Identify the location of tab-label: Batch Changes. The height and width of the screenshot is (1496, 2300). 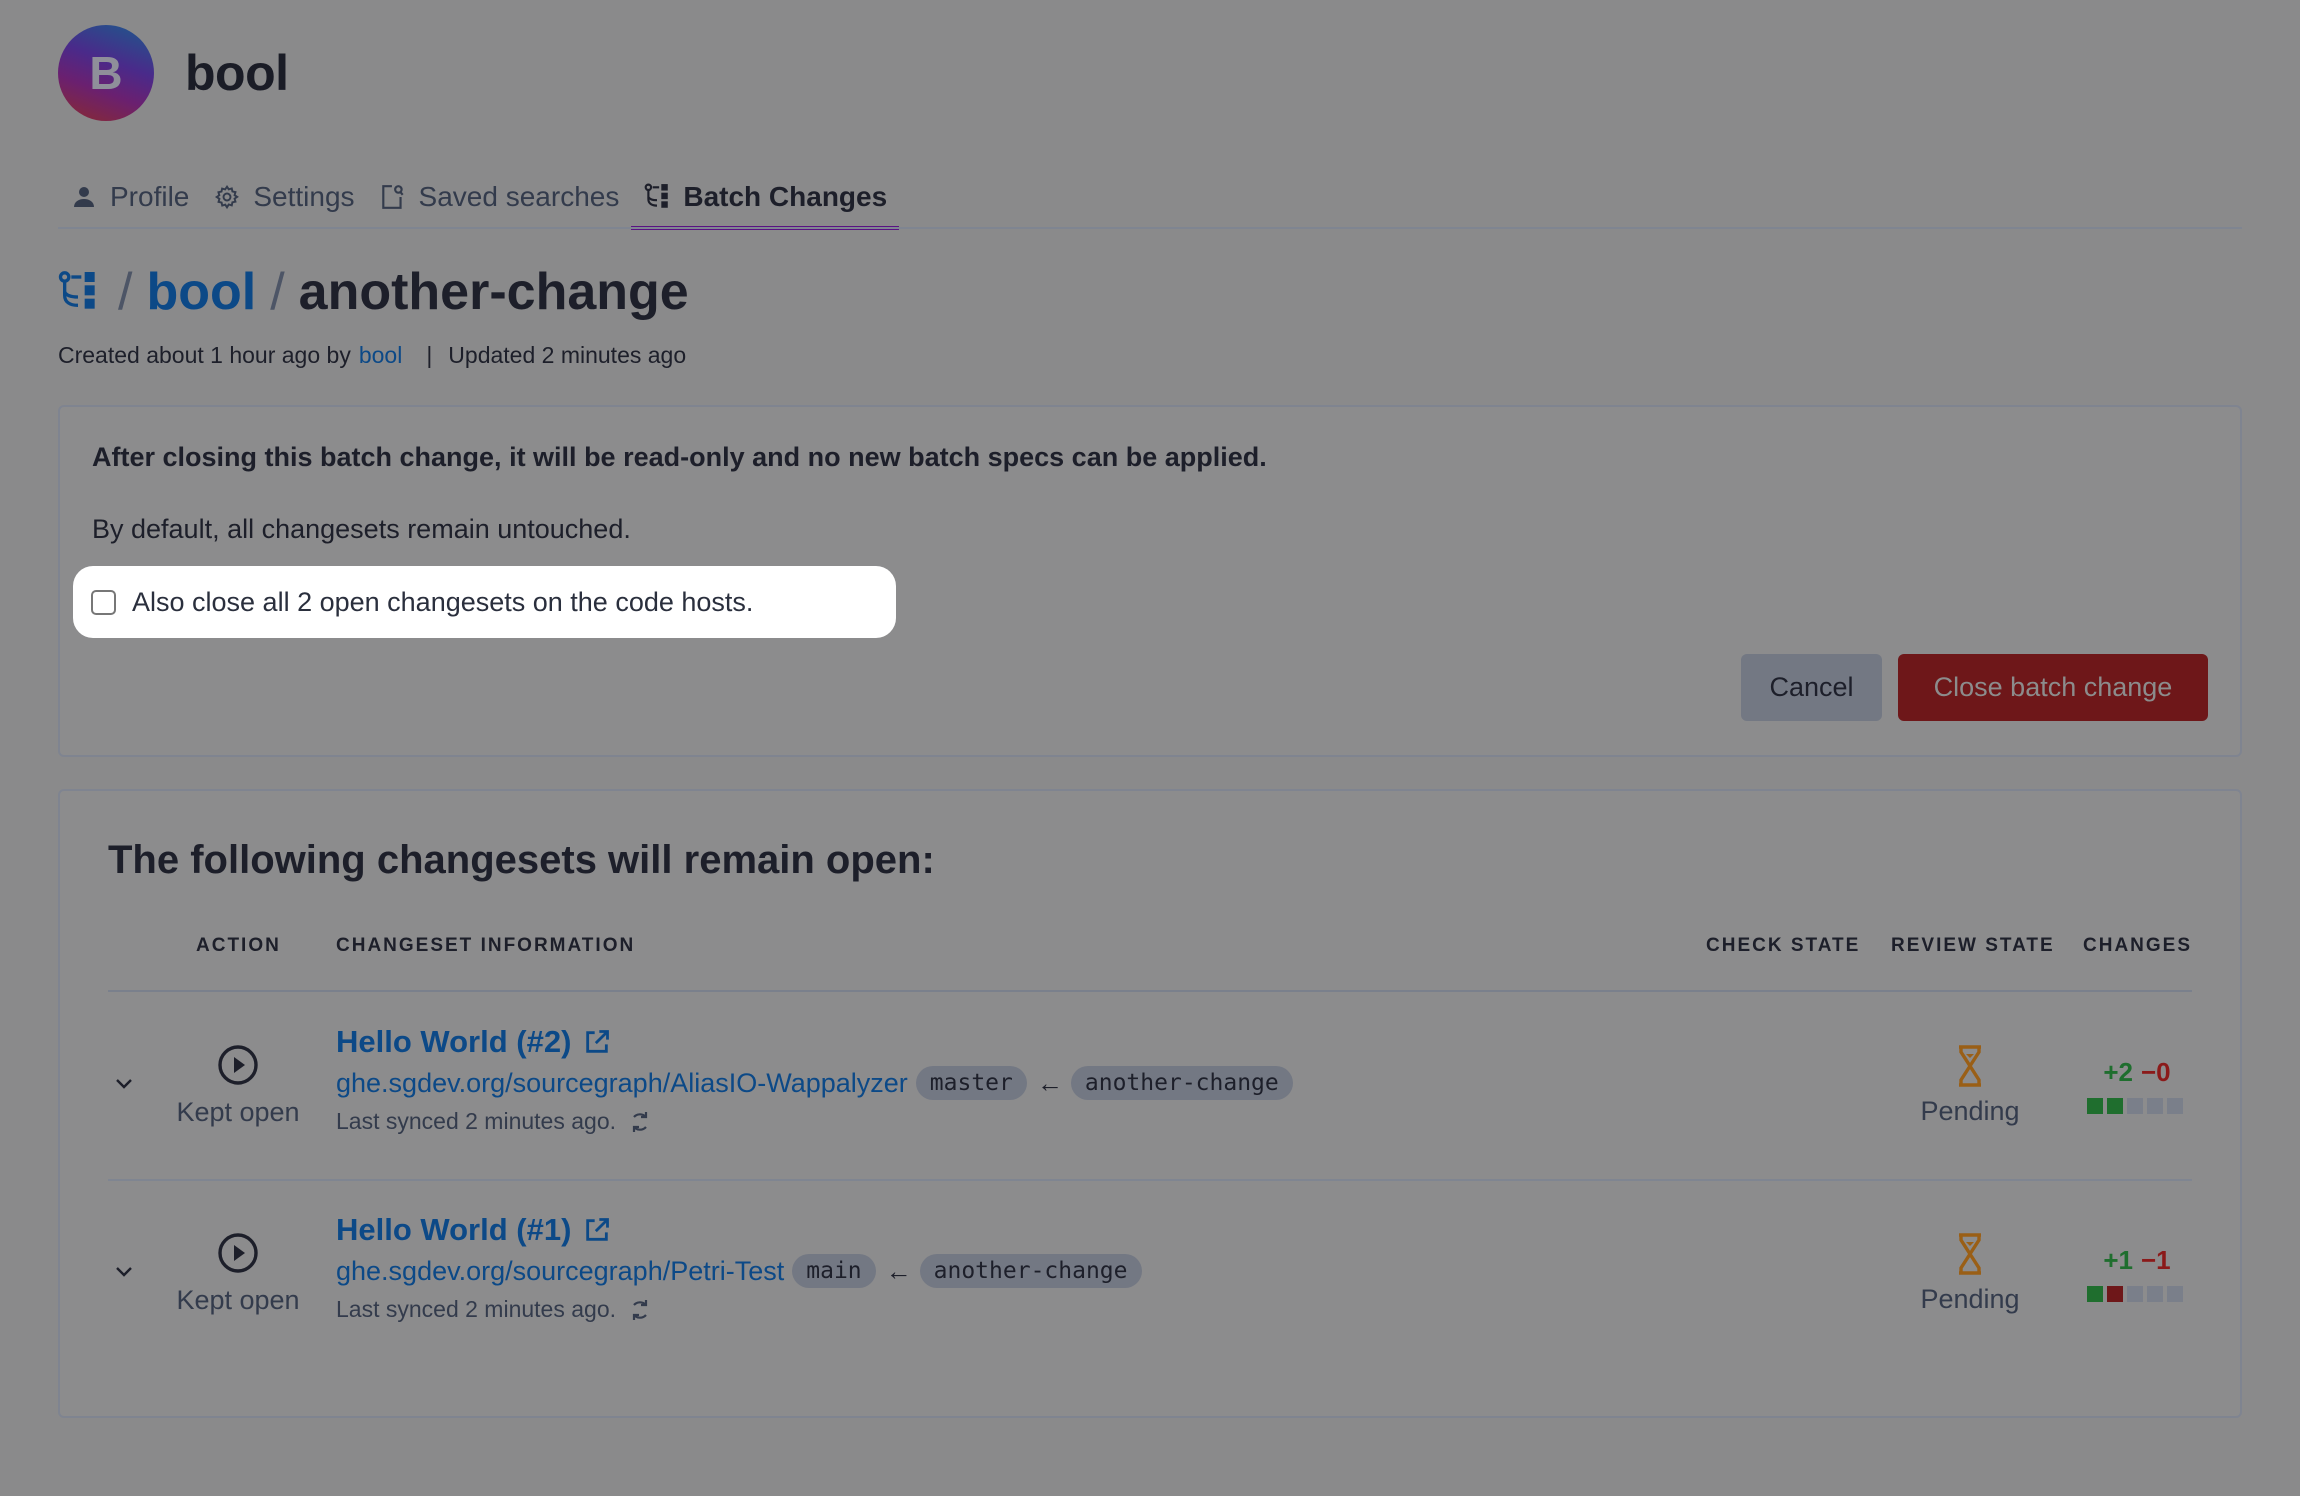
(785, 196).